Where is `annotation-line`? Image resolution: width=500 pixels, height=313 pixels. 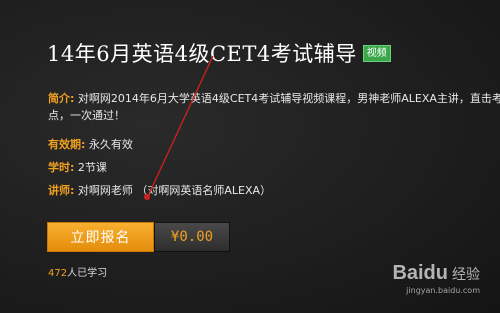
annotation-line is located at coordinates (180, 126).